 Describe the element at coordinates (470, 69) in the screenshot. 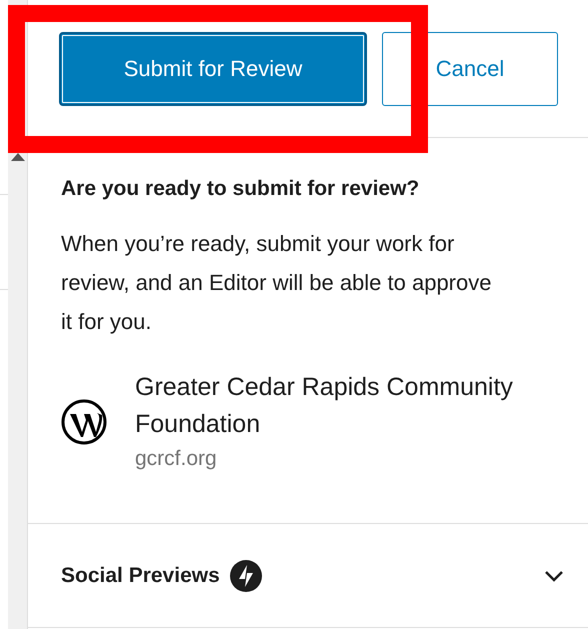

I see `cancel-button: Cancel` at that location.